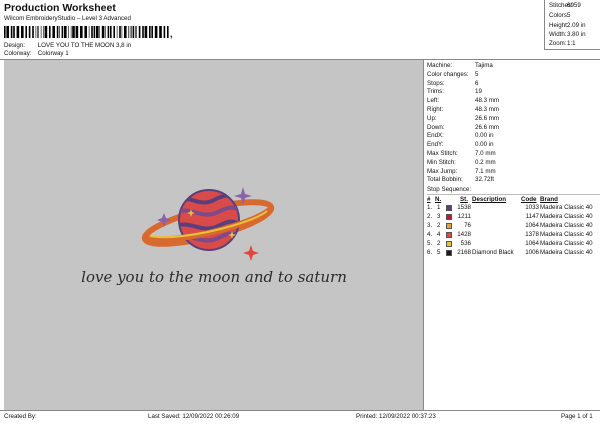 The width and height of the screenshot is (600, 424). Describe the element at coordinates (477, 83) in the screenshot. I see `info-value: 6` at that location.